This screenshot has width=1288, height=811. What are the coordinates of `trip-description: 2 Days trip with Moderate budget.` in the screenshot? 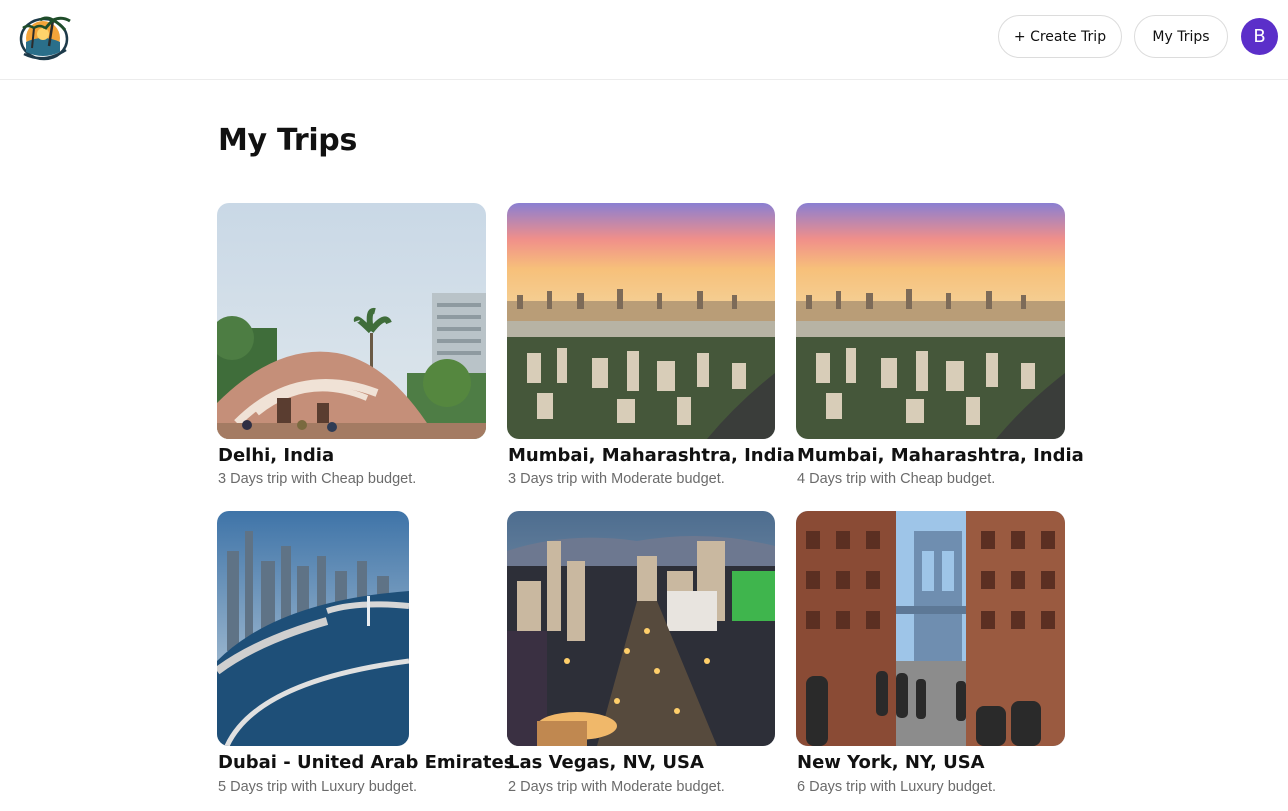 It's located at (616, 787).